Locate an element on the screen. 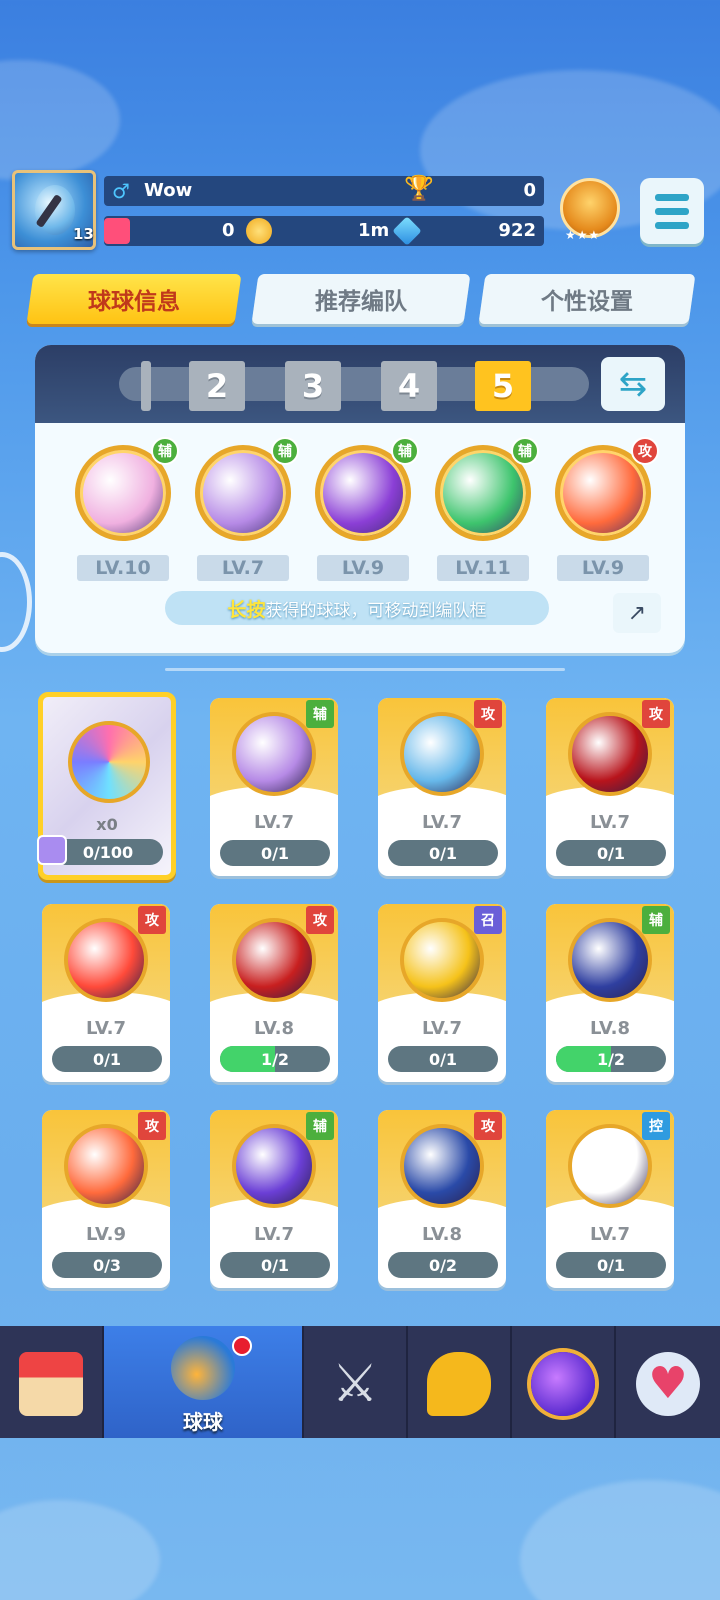 This screenshot has width=720, height=1600. side-tab-handle is located at coordinates (16, 602).